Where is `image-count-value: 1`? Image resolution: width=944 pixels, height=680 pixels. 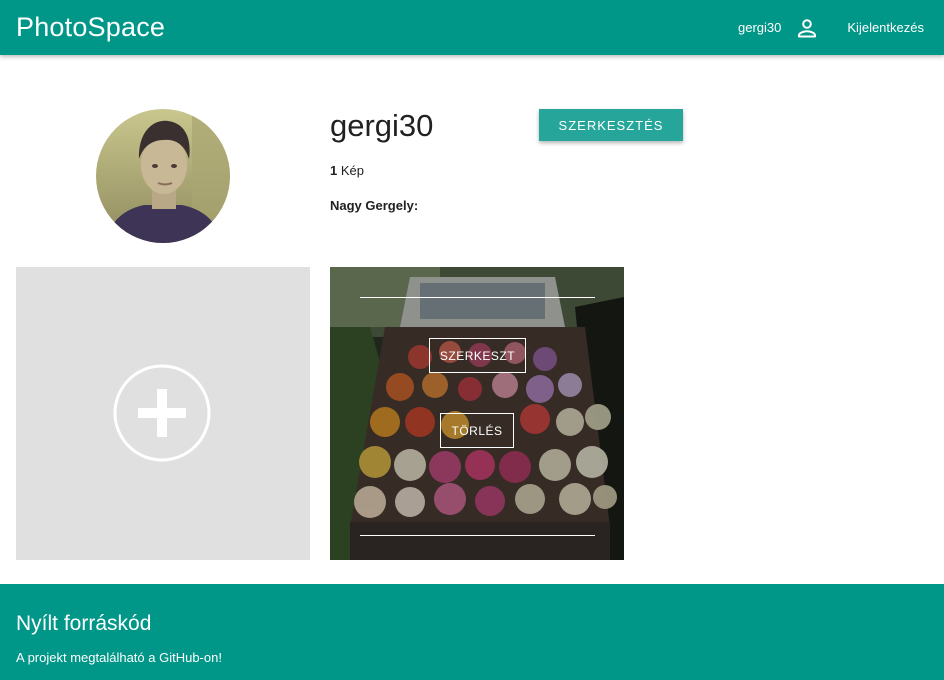
image-count-value: 1 is located at coordinates (334, 170).